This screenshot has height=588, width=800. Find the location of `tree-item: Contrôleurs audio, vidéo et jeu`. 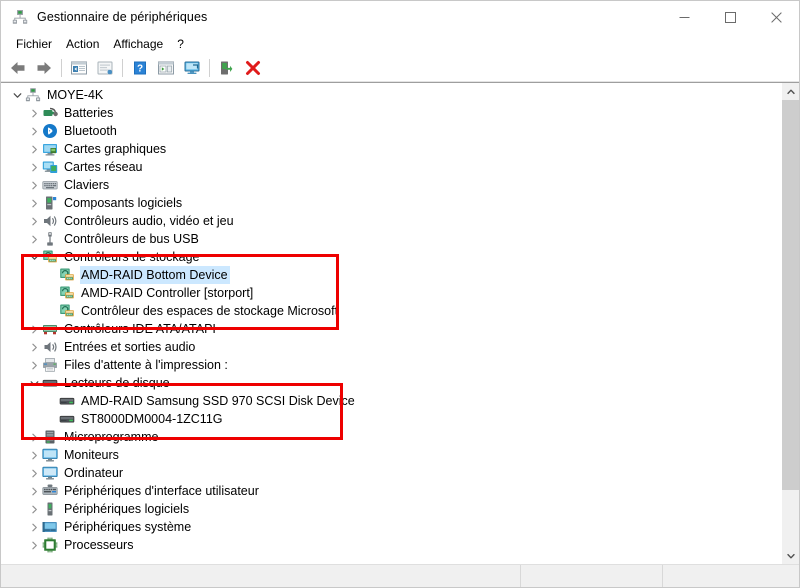

tree-item: Contrôleurs audio, vidéo et jeu is located at coordinates (391, 221).